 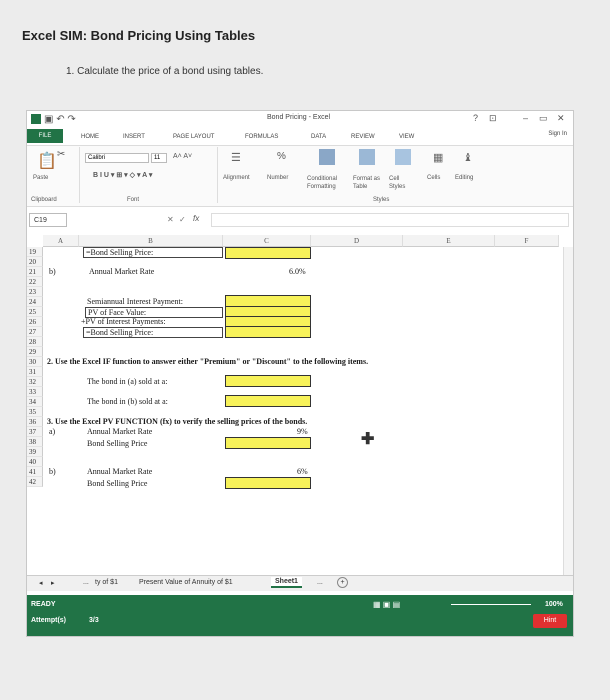 I want to click on tab-home: HOME, so click(x=90, y=137).